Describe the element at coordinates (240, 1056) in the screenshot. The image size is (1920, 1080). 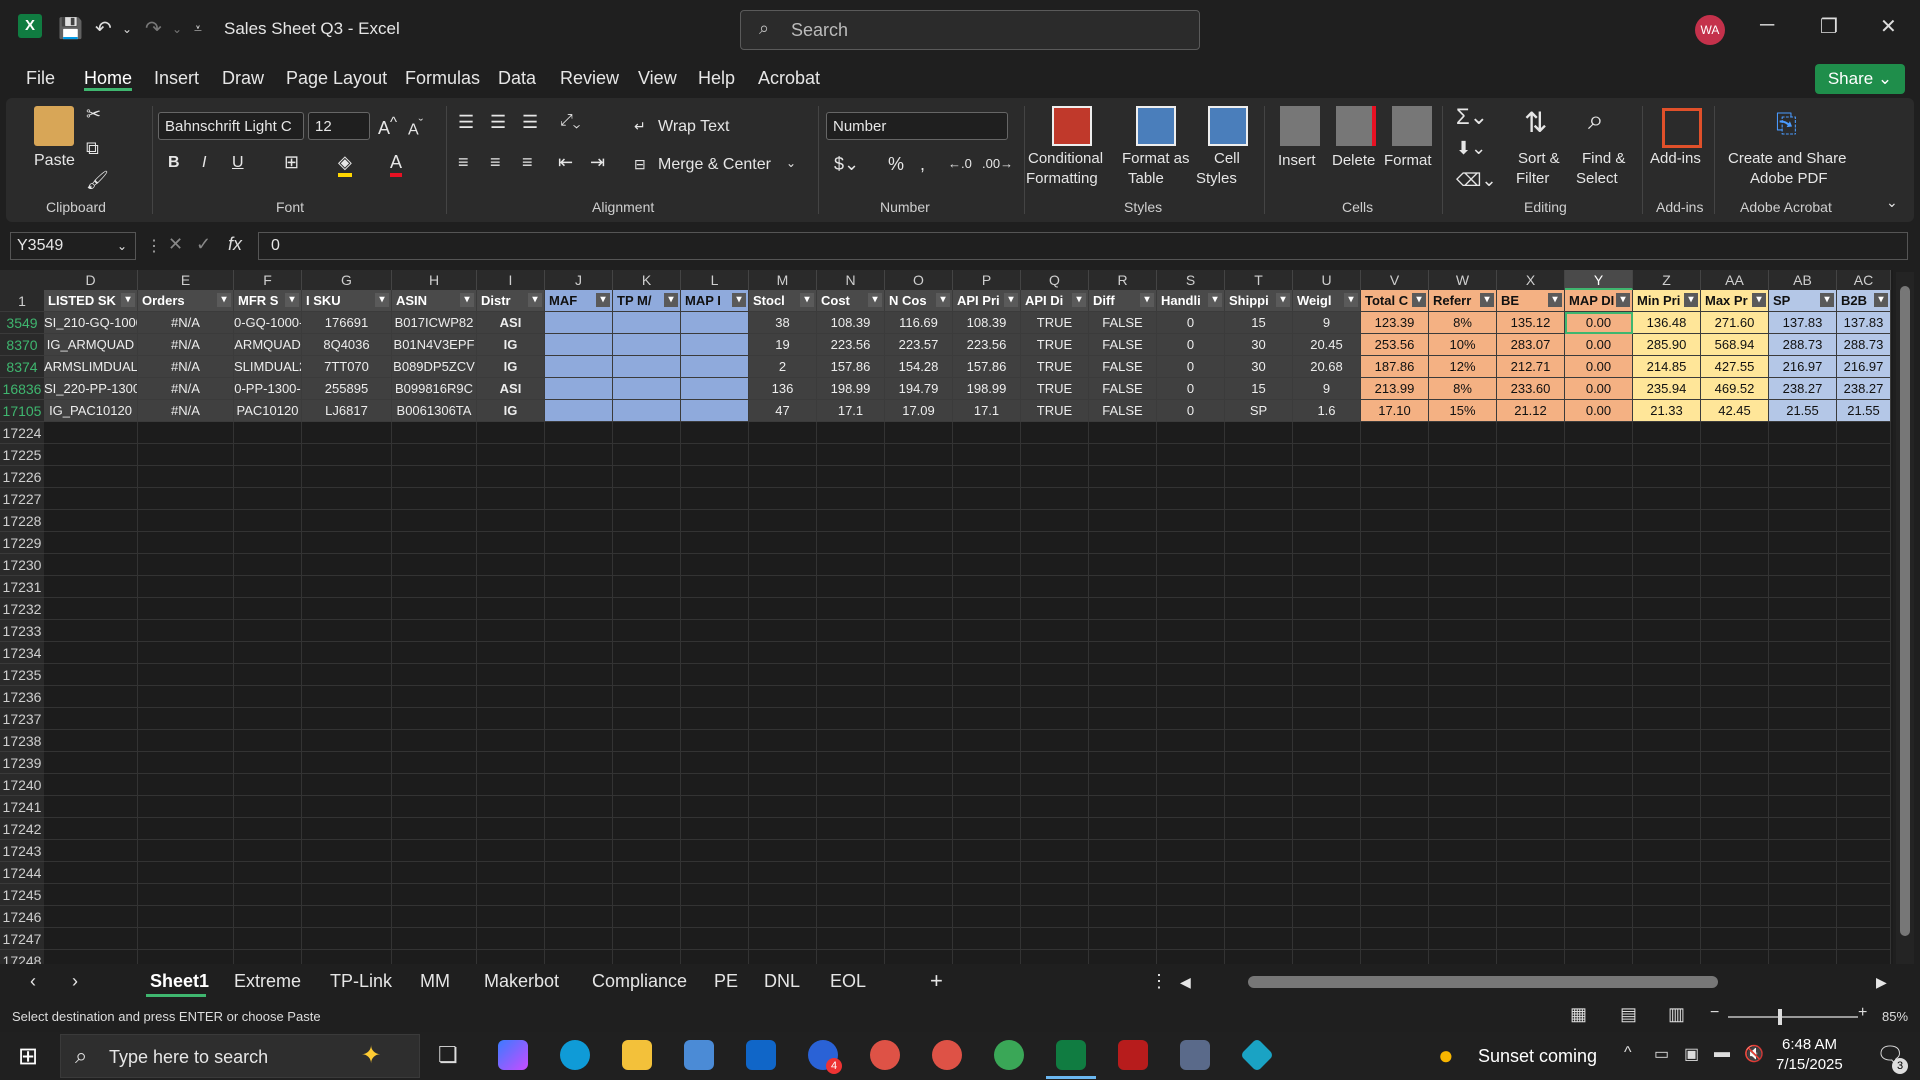
I see `taskbar-search: ⌕ Type here to search ✦` at that location.